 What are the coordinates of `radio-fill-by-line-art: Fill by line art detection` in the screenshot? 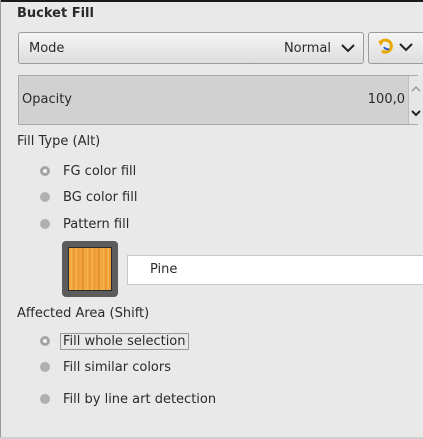 It's located at (128, 399).